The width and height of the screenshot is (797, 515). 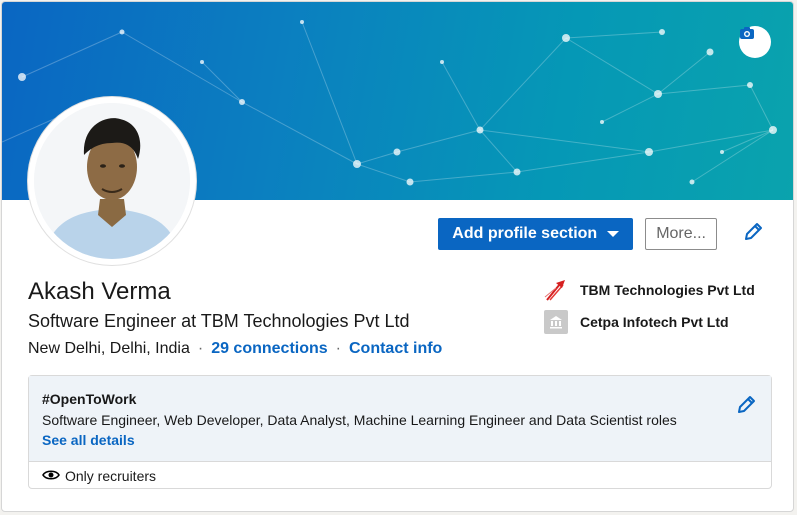 What do you see at coordinates (99, 291) in the screenshot?
I see `profile-name: Akash Verma` at bounding box center [99, 291].